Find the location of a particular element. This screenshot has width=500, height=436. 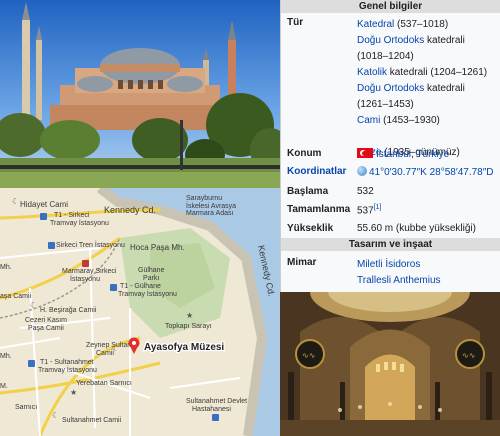

location-country-link: Türkiye is located at coordinates (432, 154).